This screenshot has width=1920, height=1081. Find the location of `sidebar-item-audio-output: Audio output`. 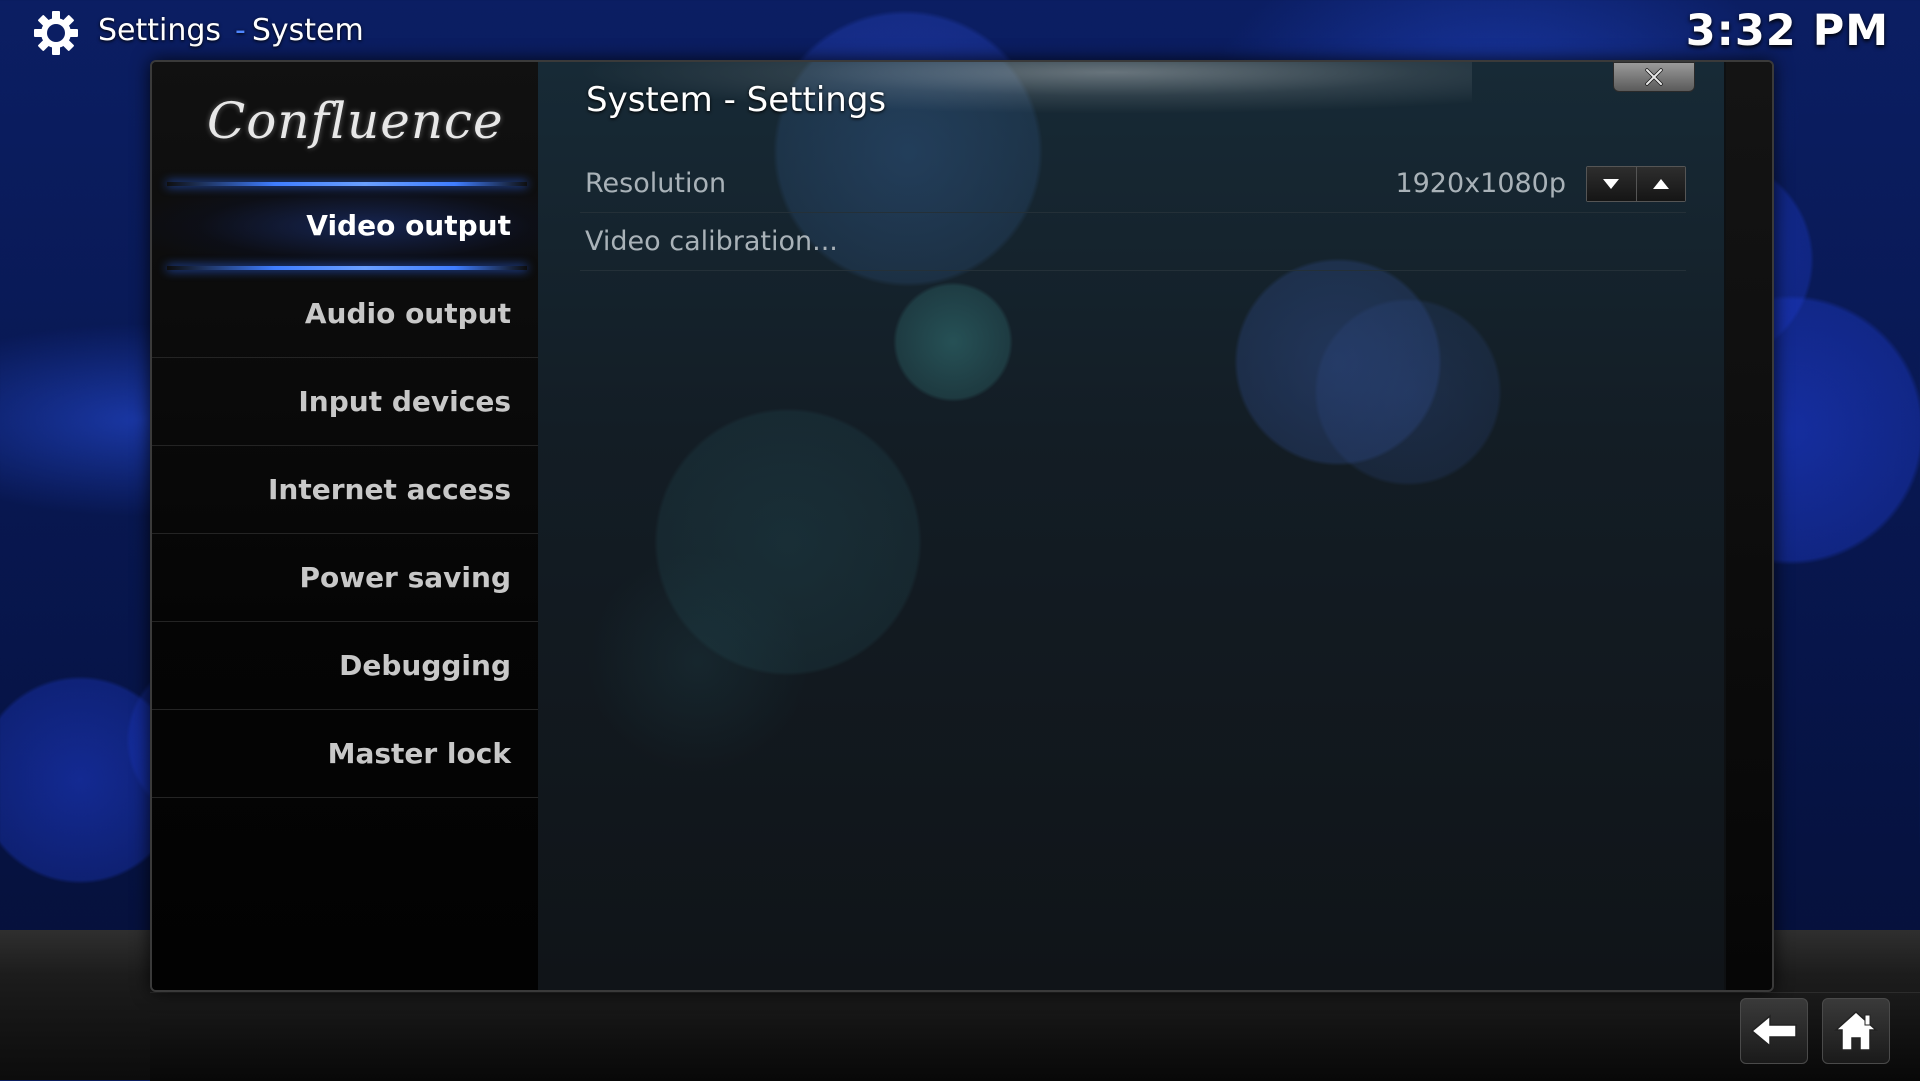

sidebar-item-audio-output: Audio output is located at coordinates (345, 314).